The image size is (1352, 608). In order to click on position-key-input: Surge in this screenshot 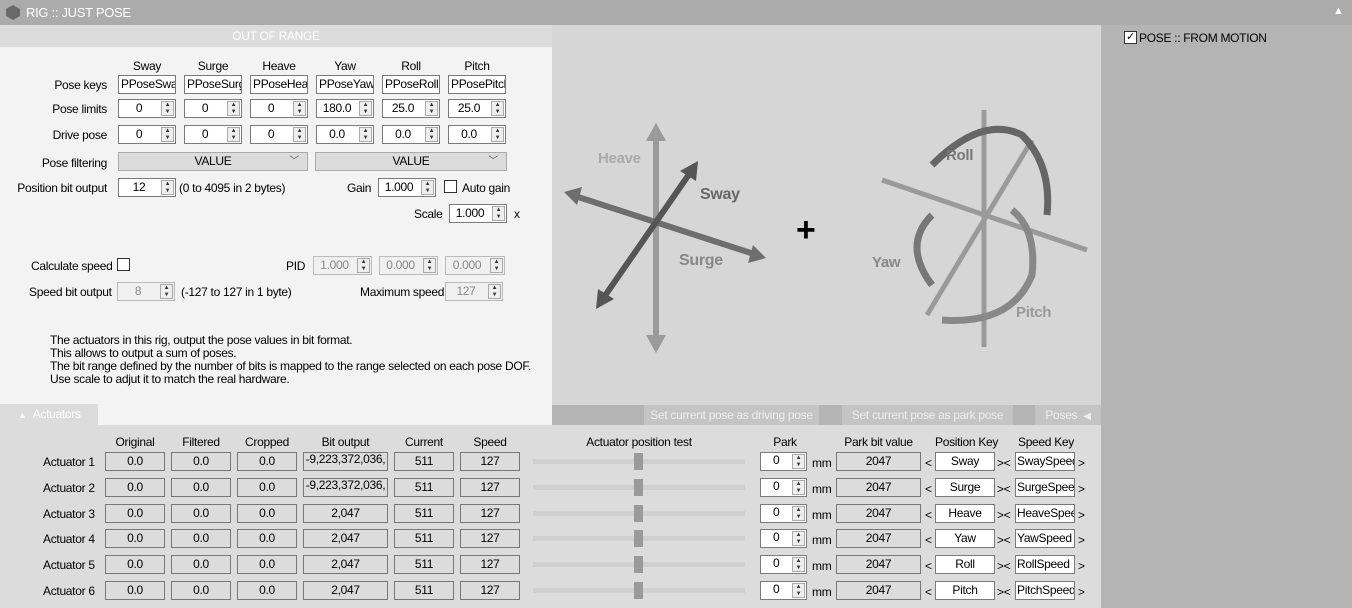, I will do `click(965, 487)`.